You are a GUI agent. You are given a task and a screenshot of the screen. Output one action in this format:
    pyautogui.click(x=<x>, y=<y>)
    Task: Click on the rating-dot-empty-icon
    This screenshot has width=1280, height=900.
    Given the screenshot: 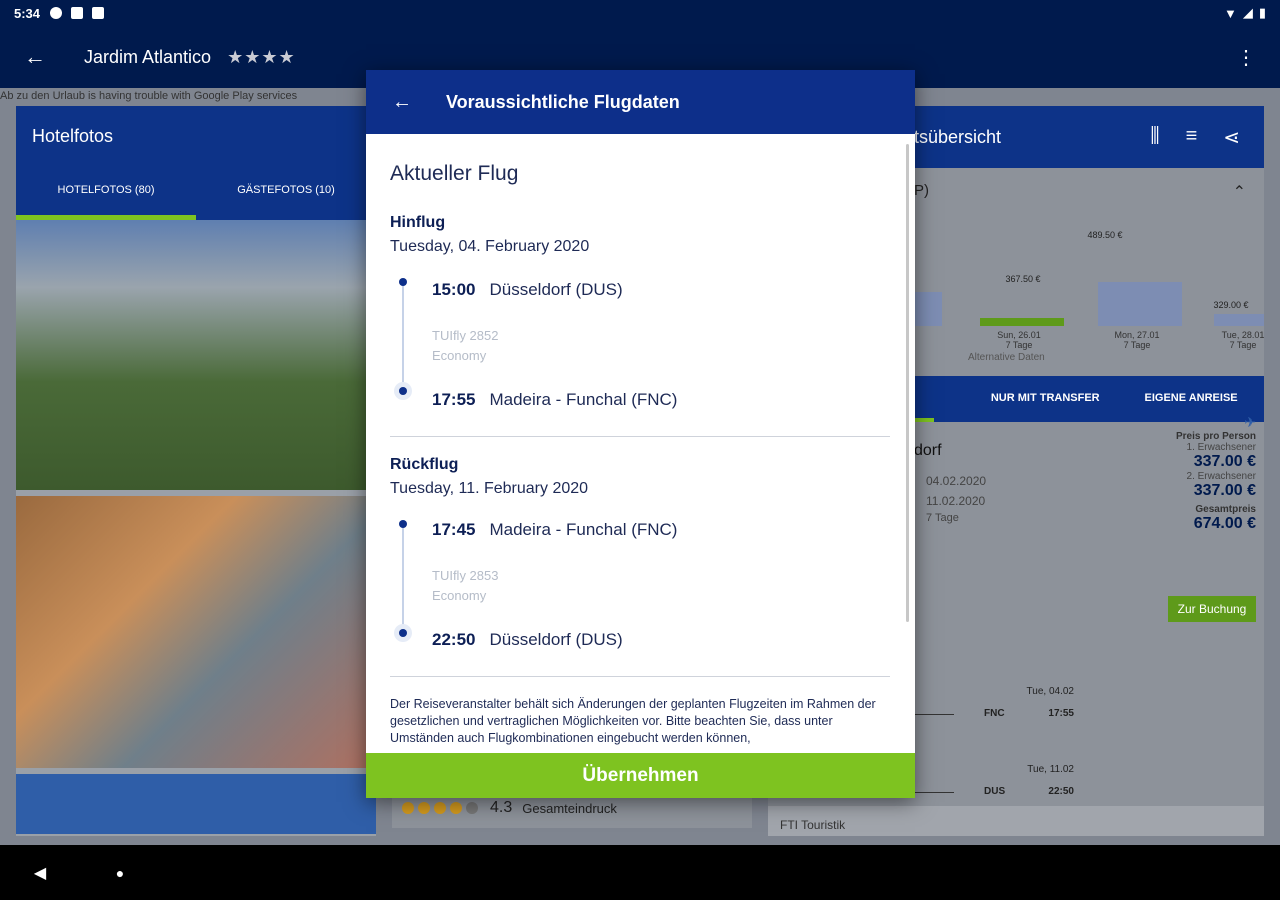 What is the action you would take?
    pyautogui.click(x=472, y=808)
    